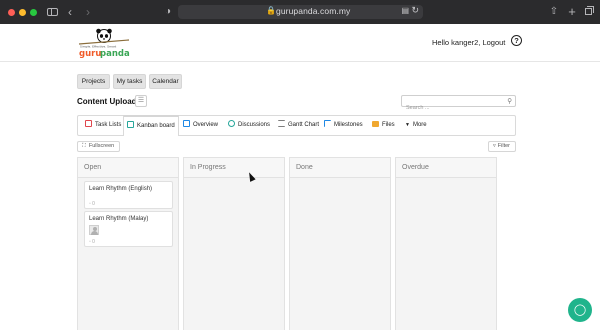 This screenshot has width=600, height=330. I want to click on reload-icon: ↻, so click(415, 10).